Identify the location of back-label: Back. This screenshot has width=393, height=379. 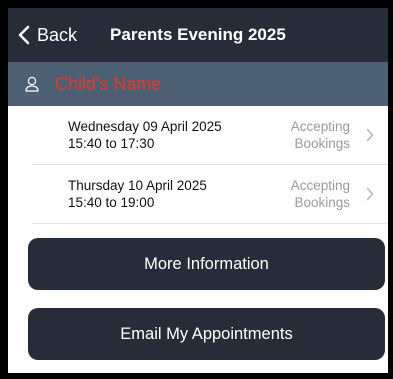
(57, 34).